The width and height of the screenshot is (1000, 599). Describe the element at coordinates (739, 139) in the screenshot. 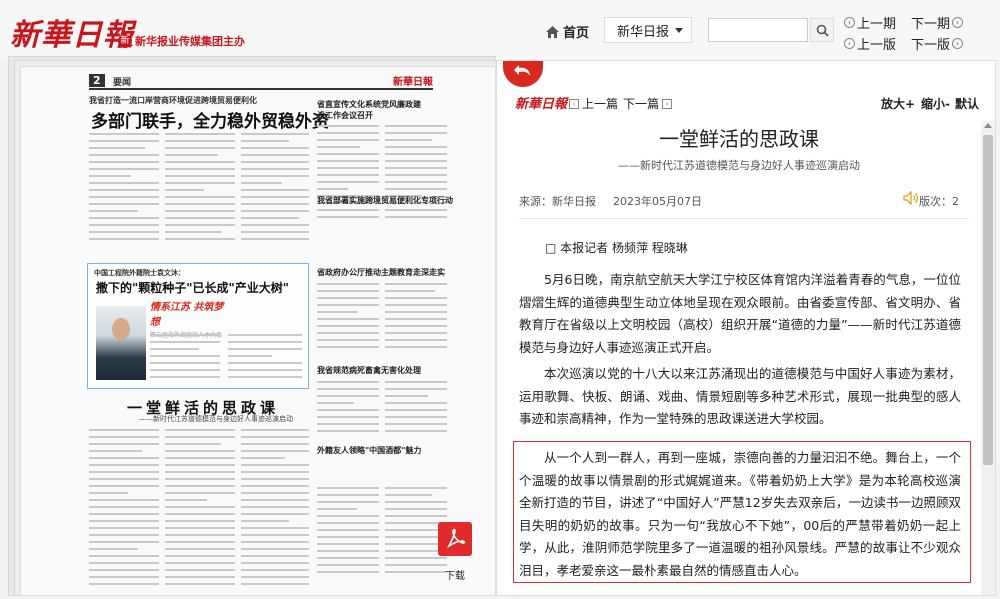

I see `article-title: 一堂鲜活的思政课` at that location.